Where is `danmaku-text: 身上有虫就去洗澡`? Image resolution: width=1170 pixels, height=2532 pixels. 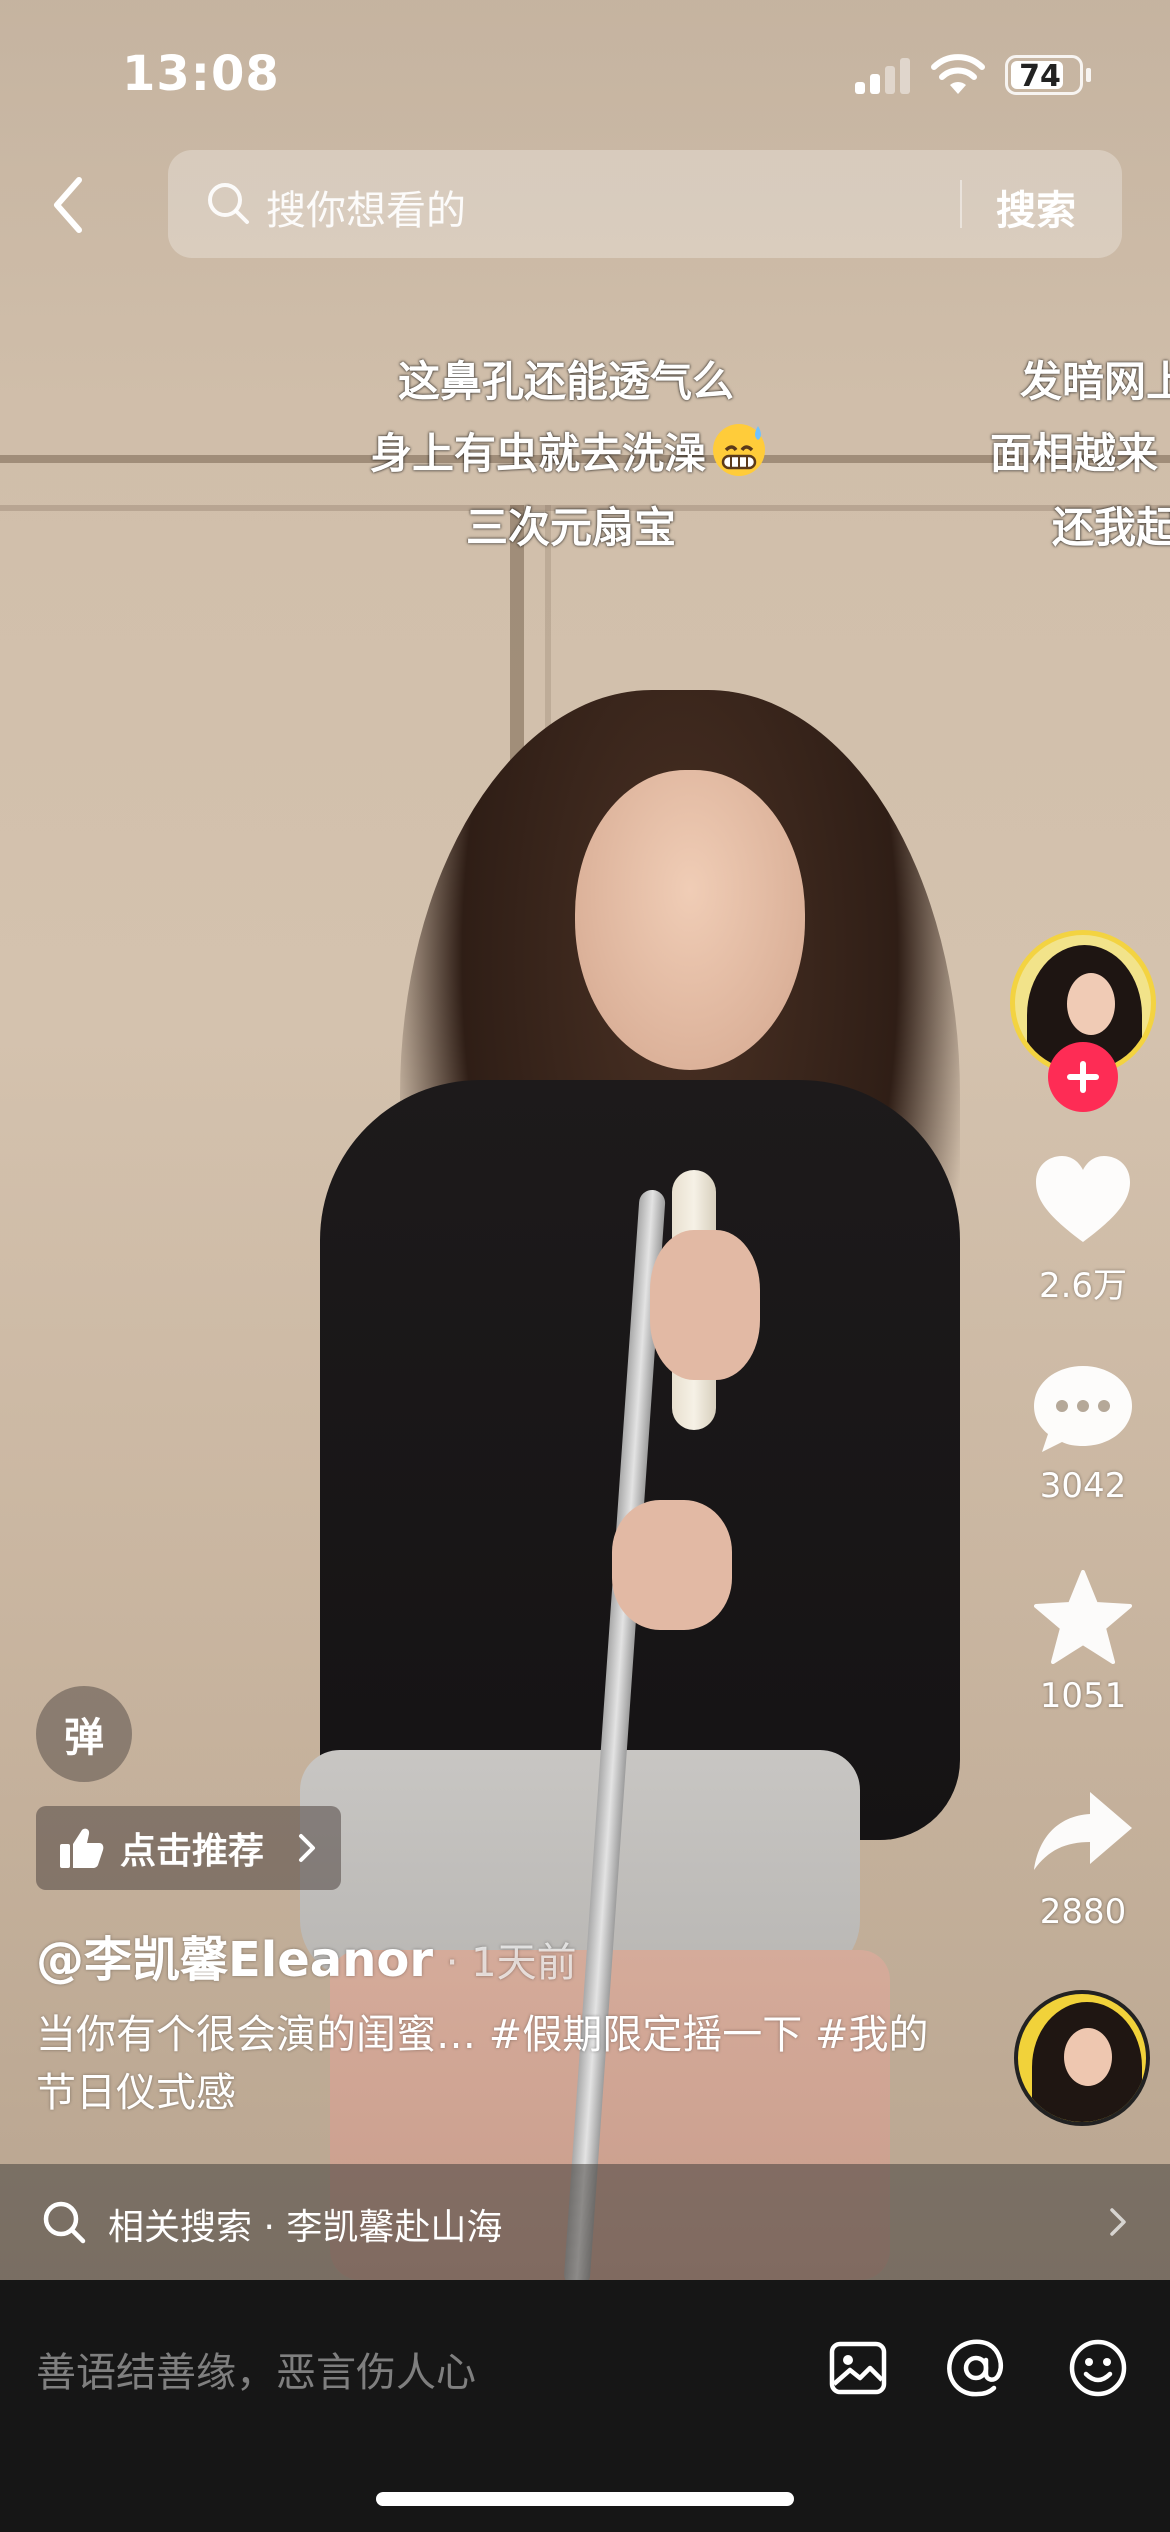 danmaku-text: 身上有虫就去洗澡 is located at coordinates (538, 453).